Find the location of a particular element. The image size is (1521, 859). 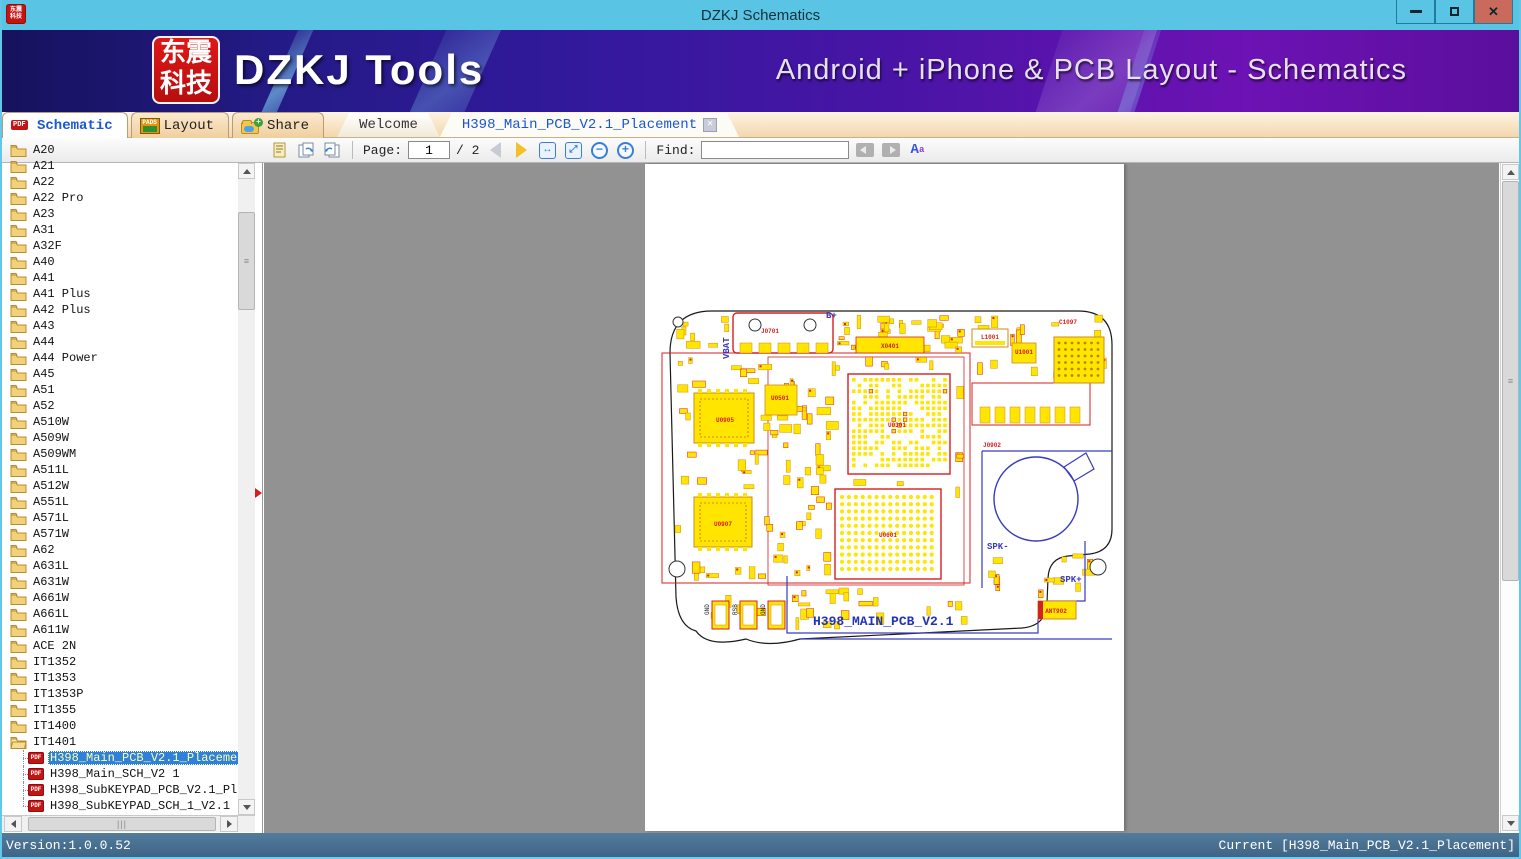

tree-pdf-item: PDF H398_Main_SCH_V2 1 is located at coordinates (120, 774).